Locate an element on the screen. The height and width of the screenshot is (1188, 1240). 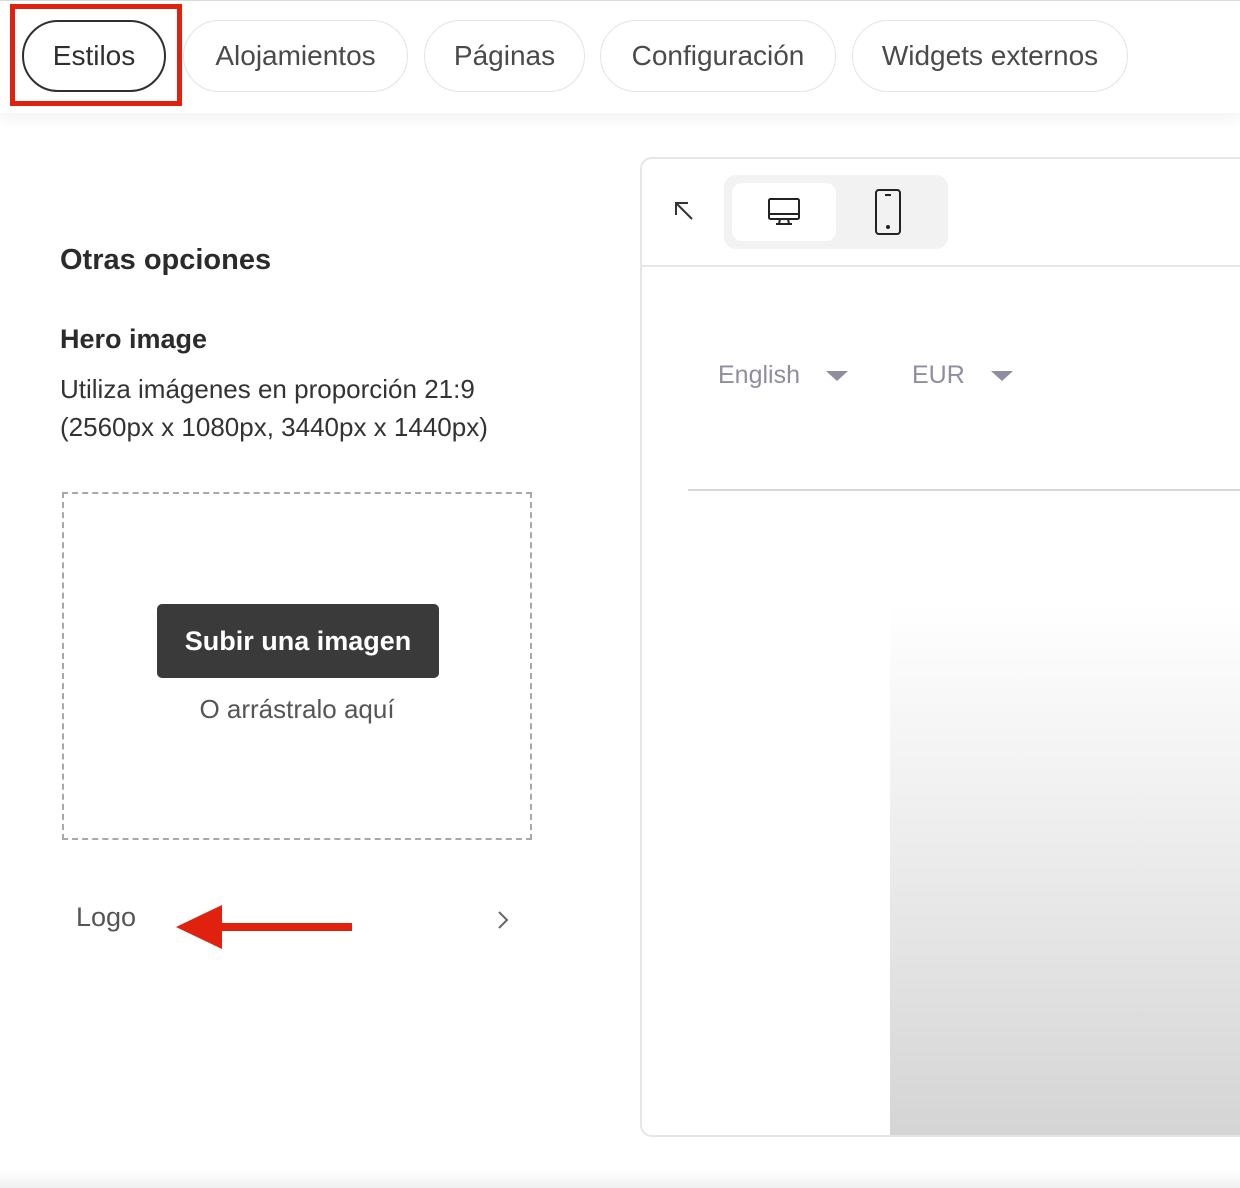
mobile-view-button is located at coordinates (888, 212).